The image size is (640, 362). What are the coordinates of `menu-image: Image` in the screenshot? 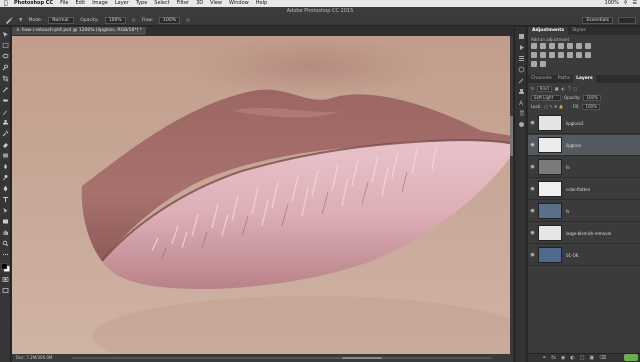 It's located at (100, 3).